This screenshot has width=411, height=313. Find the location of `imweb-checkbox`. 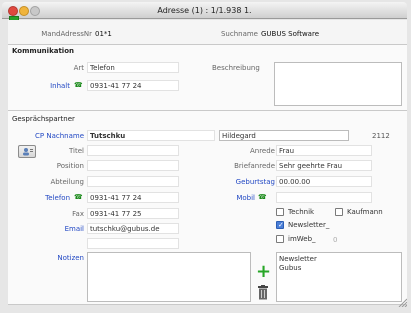

imweb-checkbox is located at coordinates (280, 239).